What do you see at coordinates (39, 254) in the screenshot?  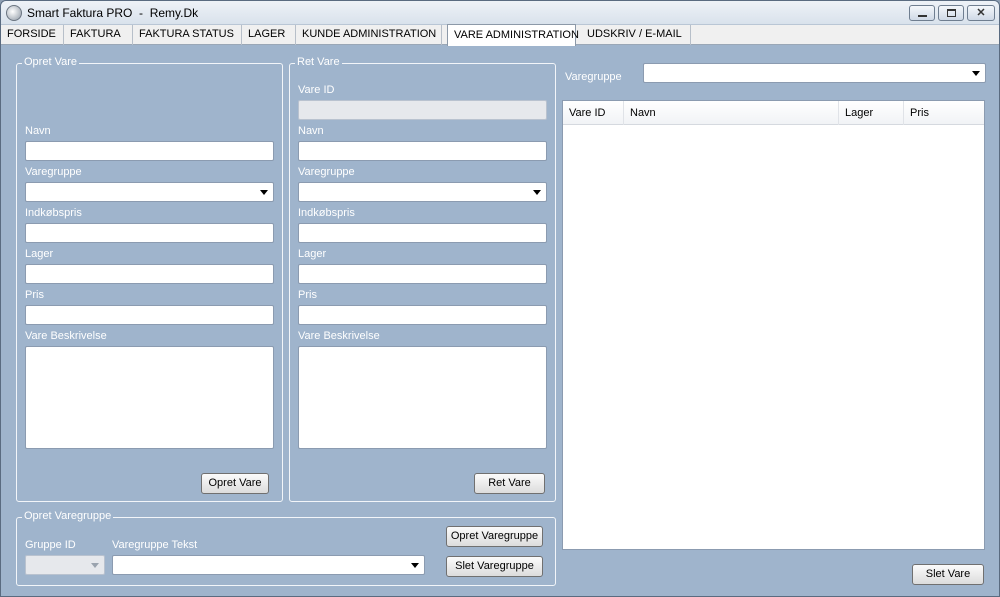 I see `opret-lager-label: Lager` at bounding box center [39, 254].